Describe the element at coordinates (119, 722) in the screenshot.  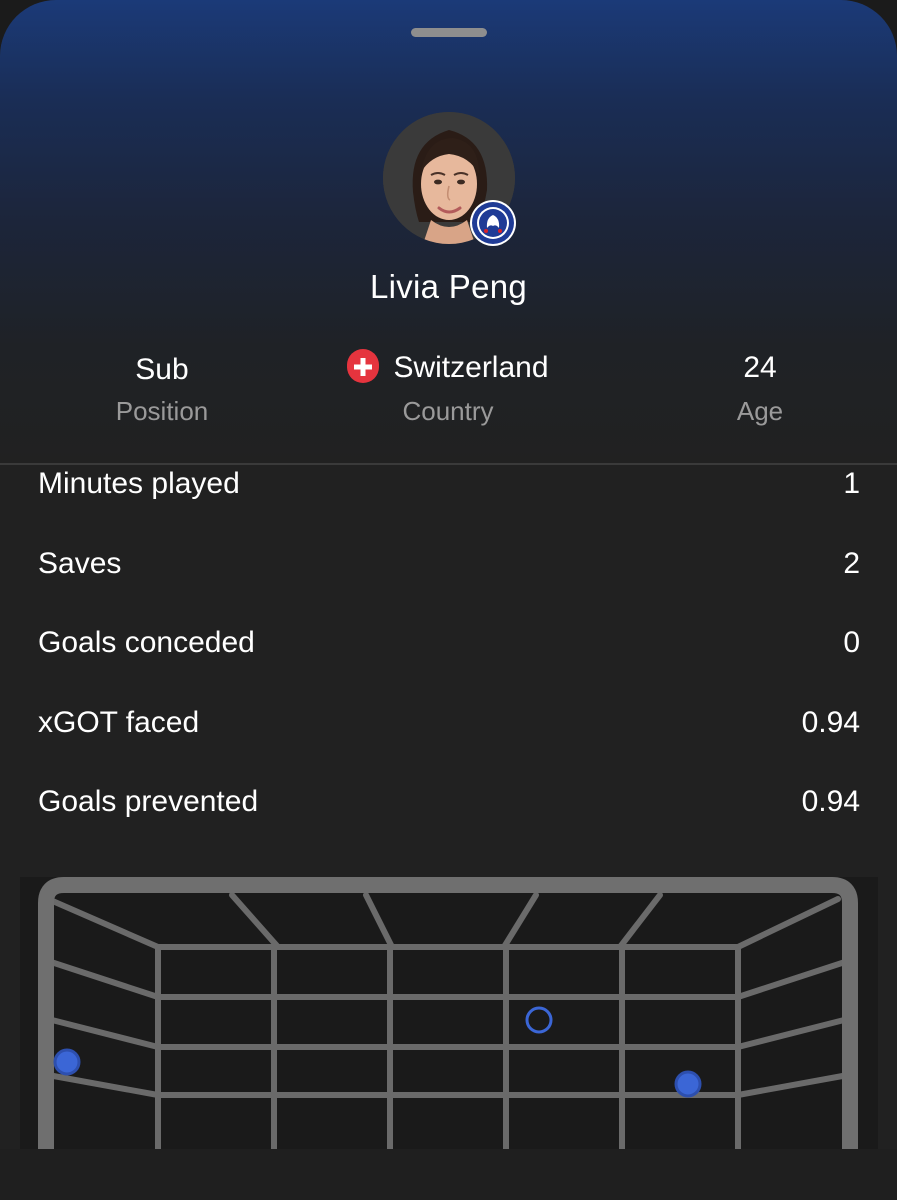
I see `stat-label: xGOT faced` at that location.